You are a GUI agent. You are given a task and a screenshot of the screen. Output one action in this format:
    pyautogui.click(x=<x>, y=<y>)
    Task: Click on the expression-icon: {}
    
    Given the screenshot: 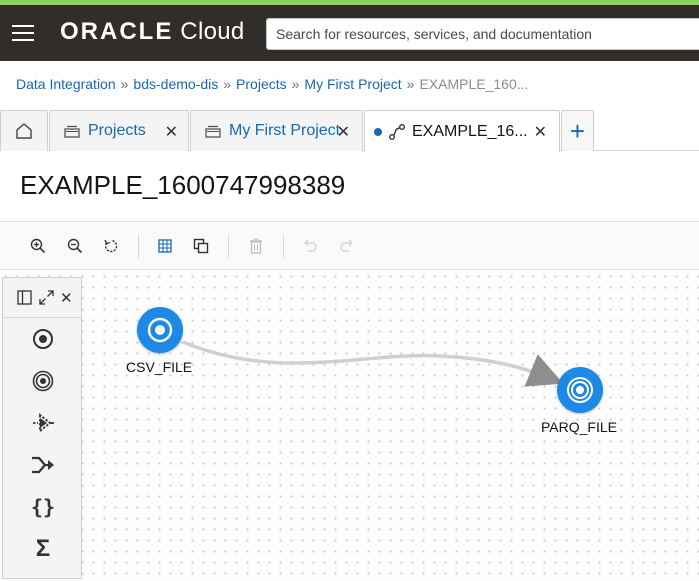 What is the action you would take?
    pyautogui.click(x=43, y=507)
    